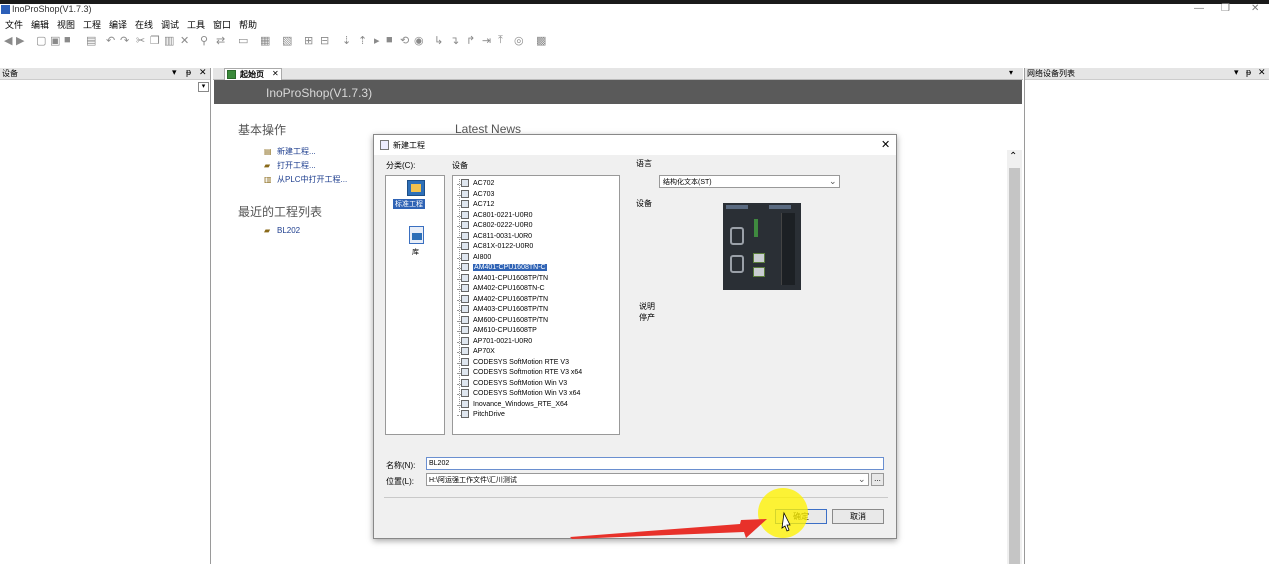  What do you see at coordinates (477, 184) in the screenshot?
I see `device-list-item: AC702` at bounding box center [477, 184].